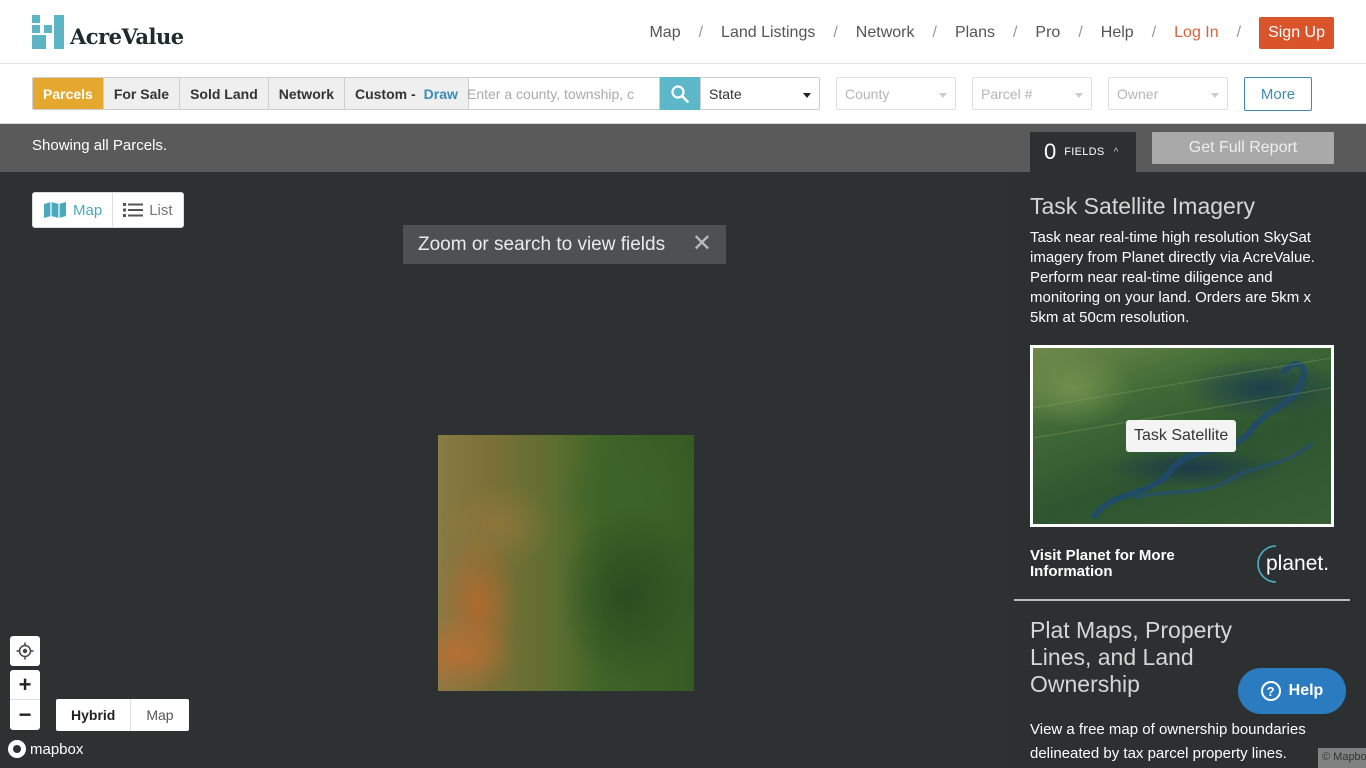  I want to click on planet-logo-icon: planet., so click(1293, 564).